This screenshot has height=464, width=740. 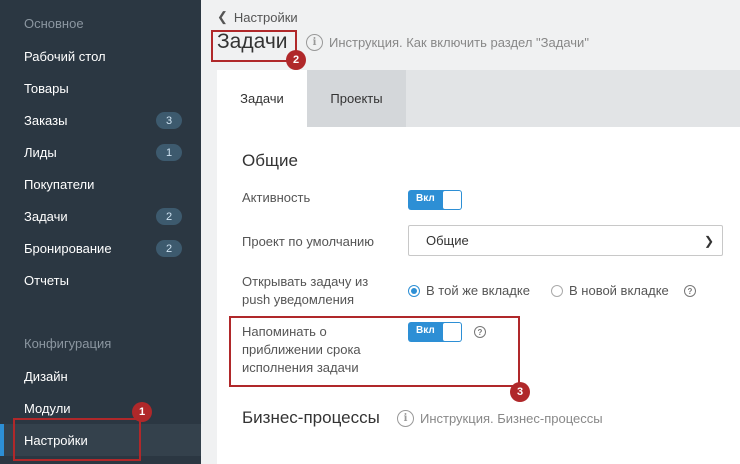 I want to click on tab-bar: Задачи Проекты, so click(x=478, y=98).